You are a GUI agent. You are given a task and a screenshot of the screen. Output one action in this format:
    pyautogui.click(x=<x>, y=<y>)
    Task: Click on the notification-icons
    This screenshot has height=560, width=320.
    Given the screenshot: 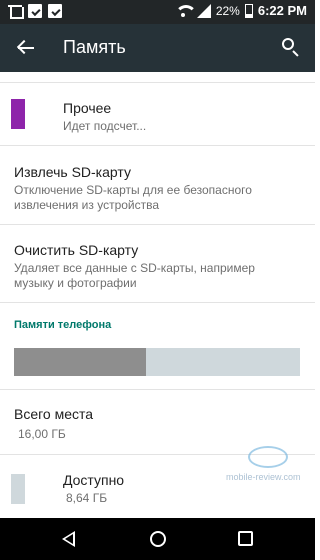 What is the action you would take?
    pyautogui.click(x=35, y=11)
    